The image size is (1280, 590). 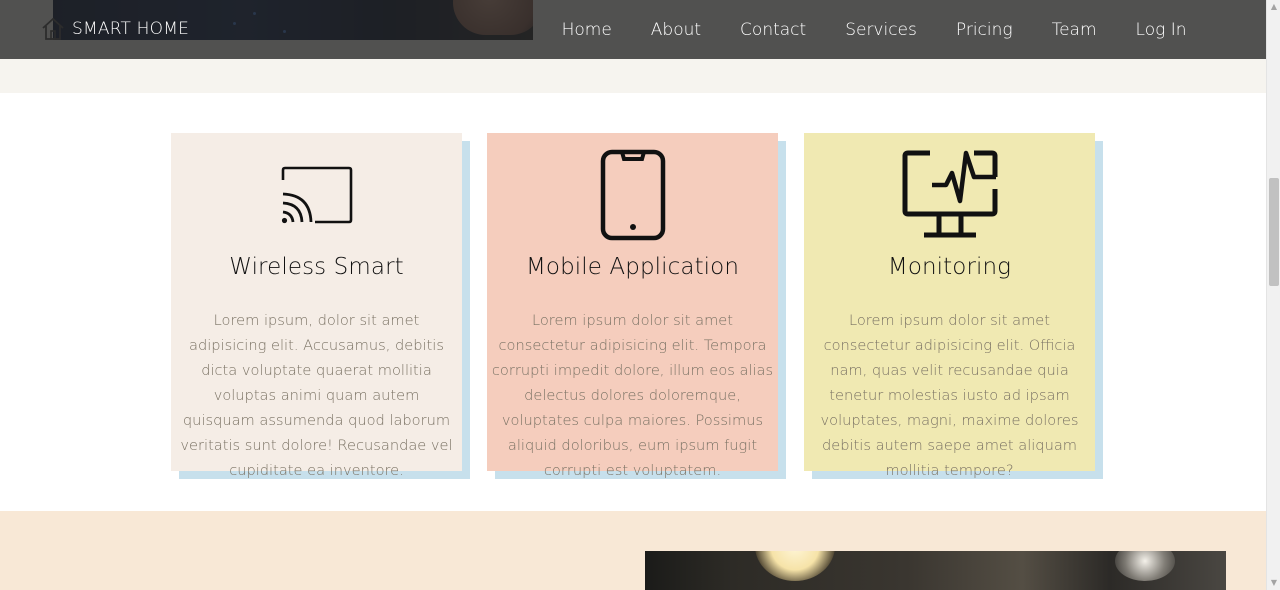 What do you see at coordinates (1274, 232) in the screenshot?
I see `scroll-thumb` at bounding box center [1274, 232].